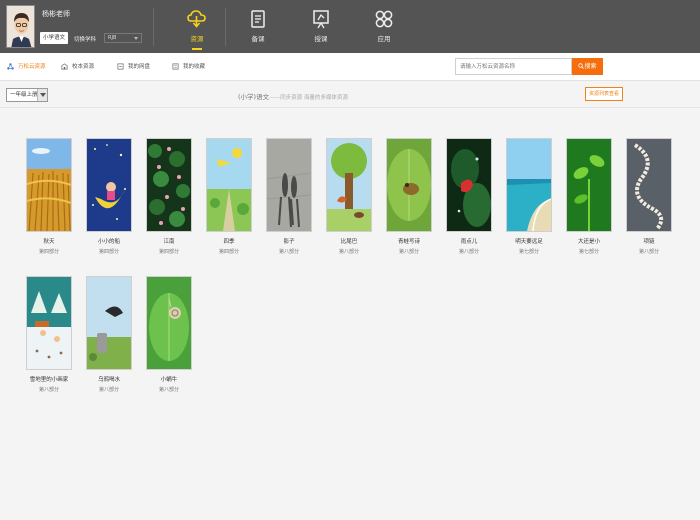  Describe the element at coordinates (169, 241) in the screenshot. I see `resource-title: 江南` at that location.